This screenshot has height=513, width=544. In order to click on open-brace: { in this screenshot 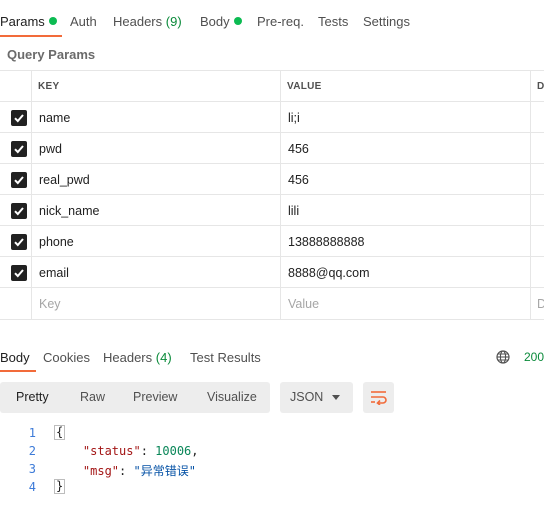, I will do `click(60, 432)`.